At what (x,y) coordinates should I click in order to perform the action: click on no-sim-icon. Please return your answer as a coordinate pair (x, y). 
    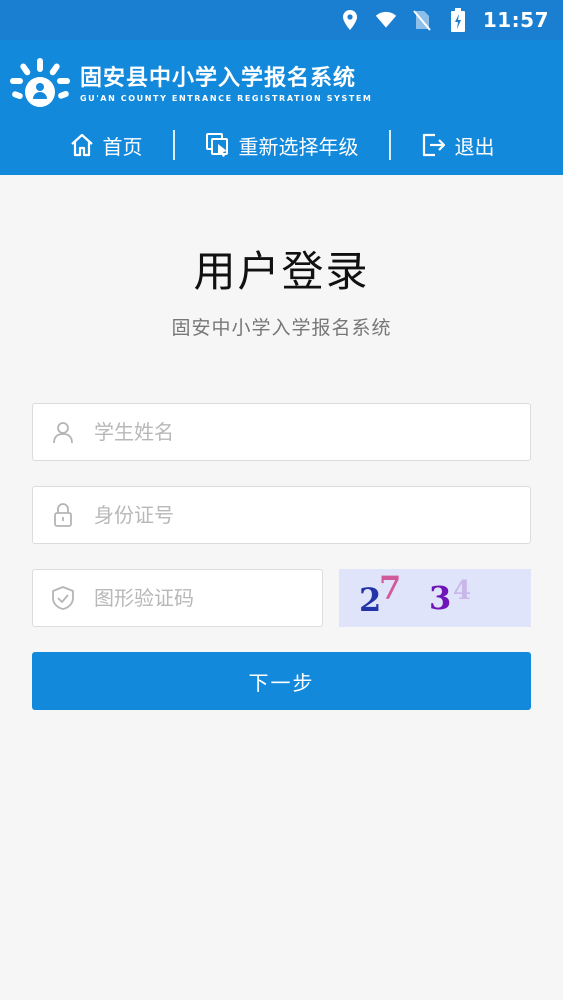
    Looking at the image, I should click on (422, 20).